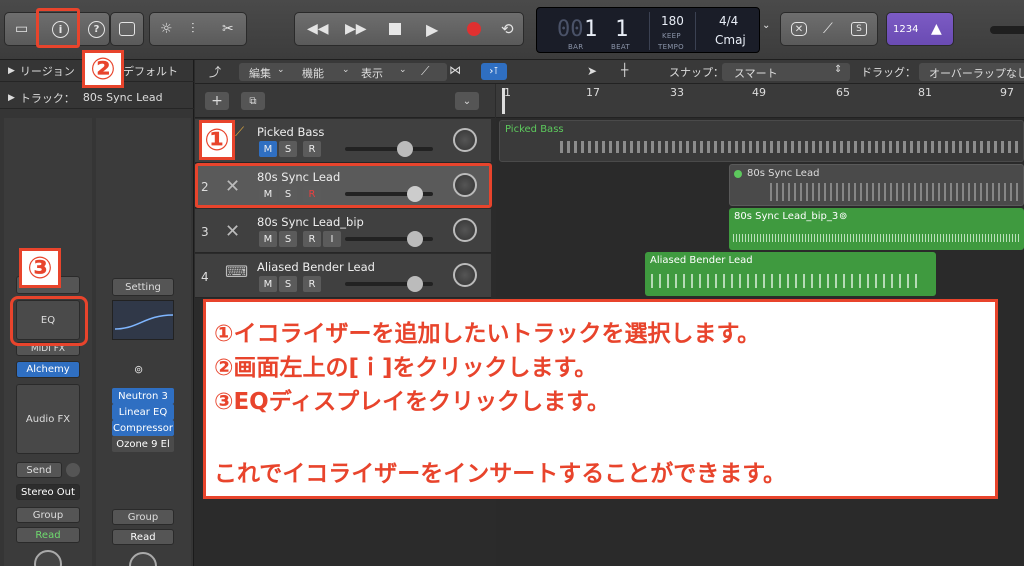  I want to click on track-row-80s-sync-lead-bip: 3 ✕ 80s Sync Lead_bip M S R I, so click(343, 231).